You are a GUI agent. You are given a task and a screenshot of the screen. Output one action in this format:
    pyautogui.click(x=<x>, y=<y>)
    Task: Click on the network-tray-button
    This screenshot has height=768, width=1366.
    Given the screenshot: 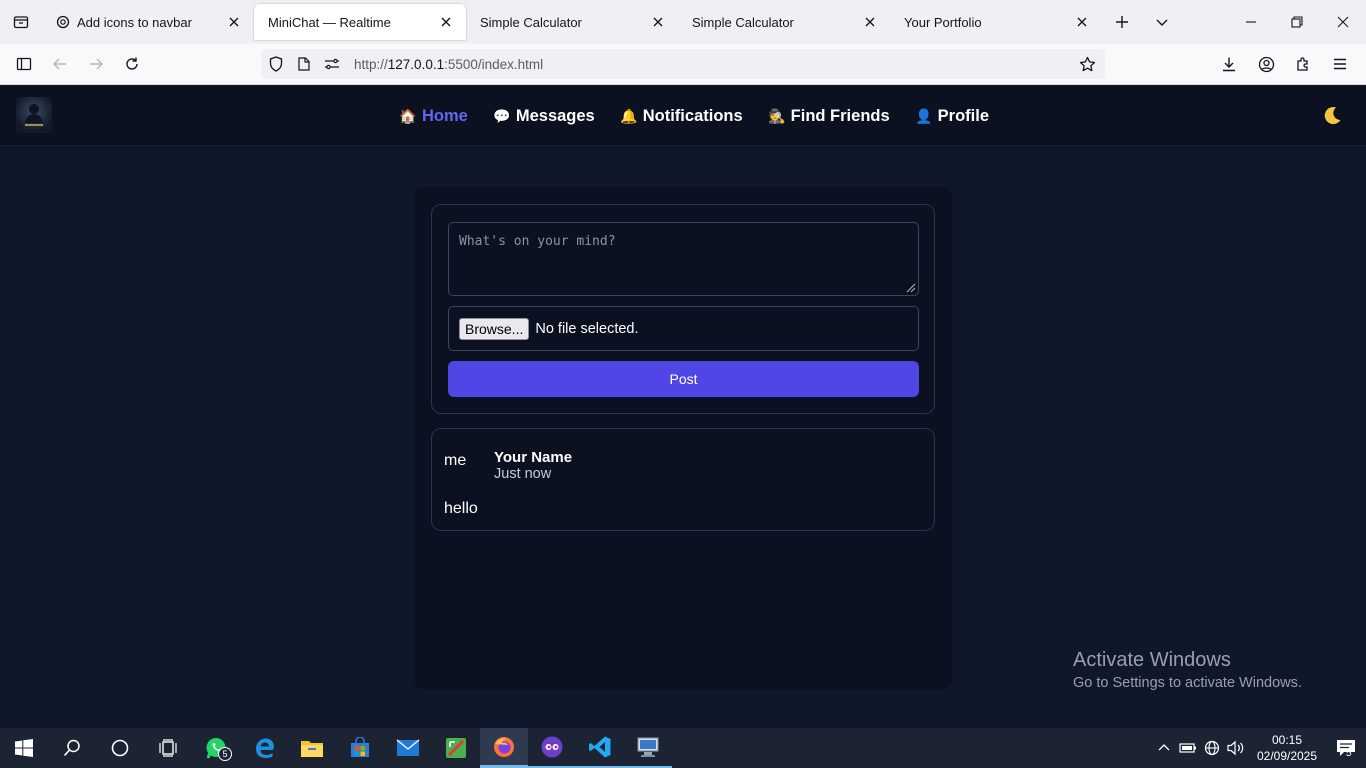 What is the action you would take?
    pyautogui.click(x=1212, y=748)
    